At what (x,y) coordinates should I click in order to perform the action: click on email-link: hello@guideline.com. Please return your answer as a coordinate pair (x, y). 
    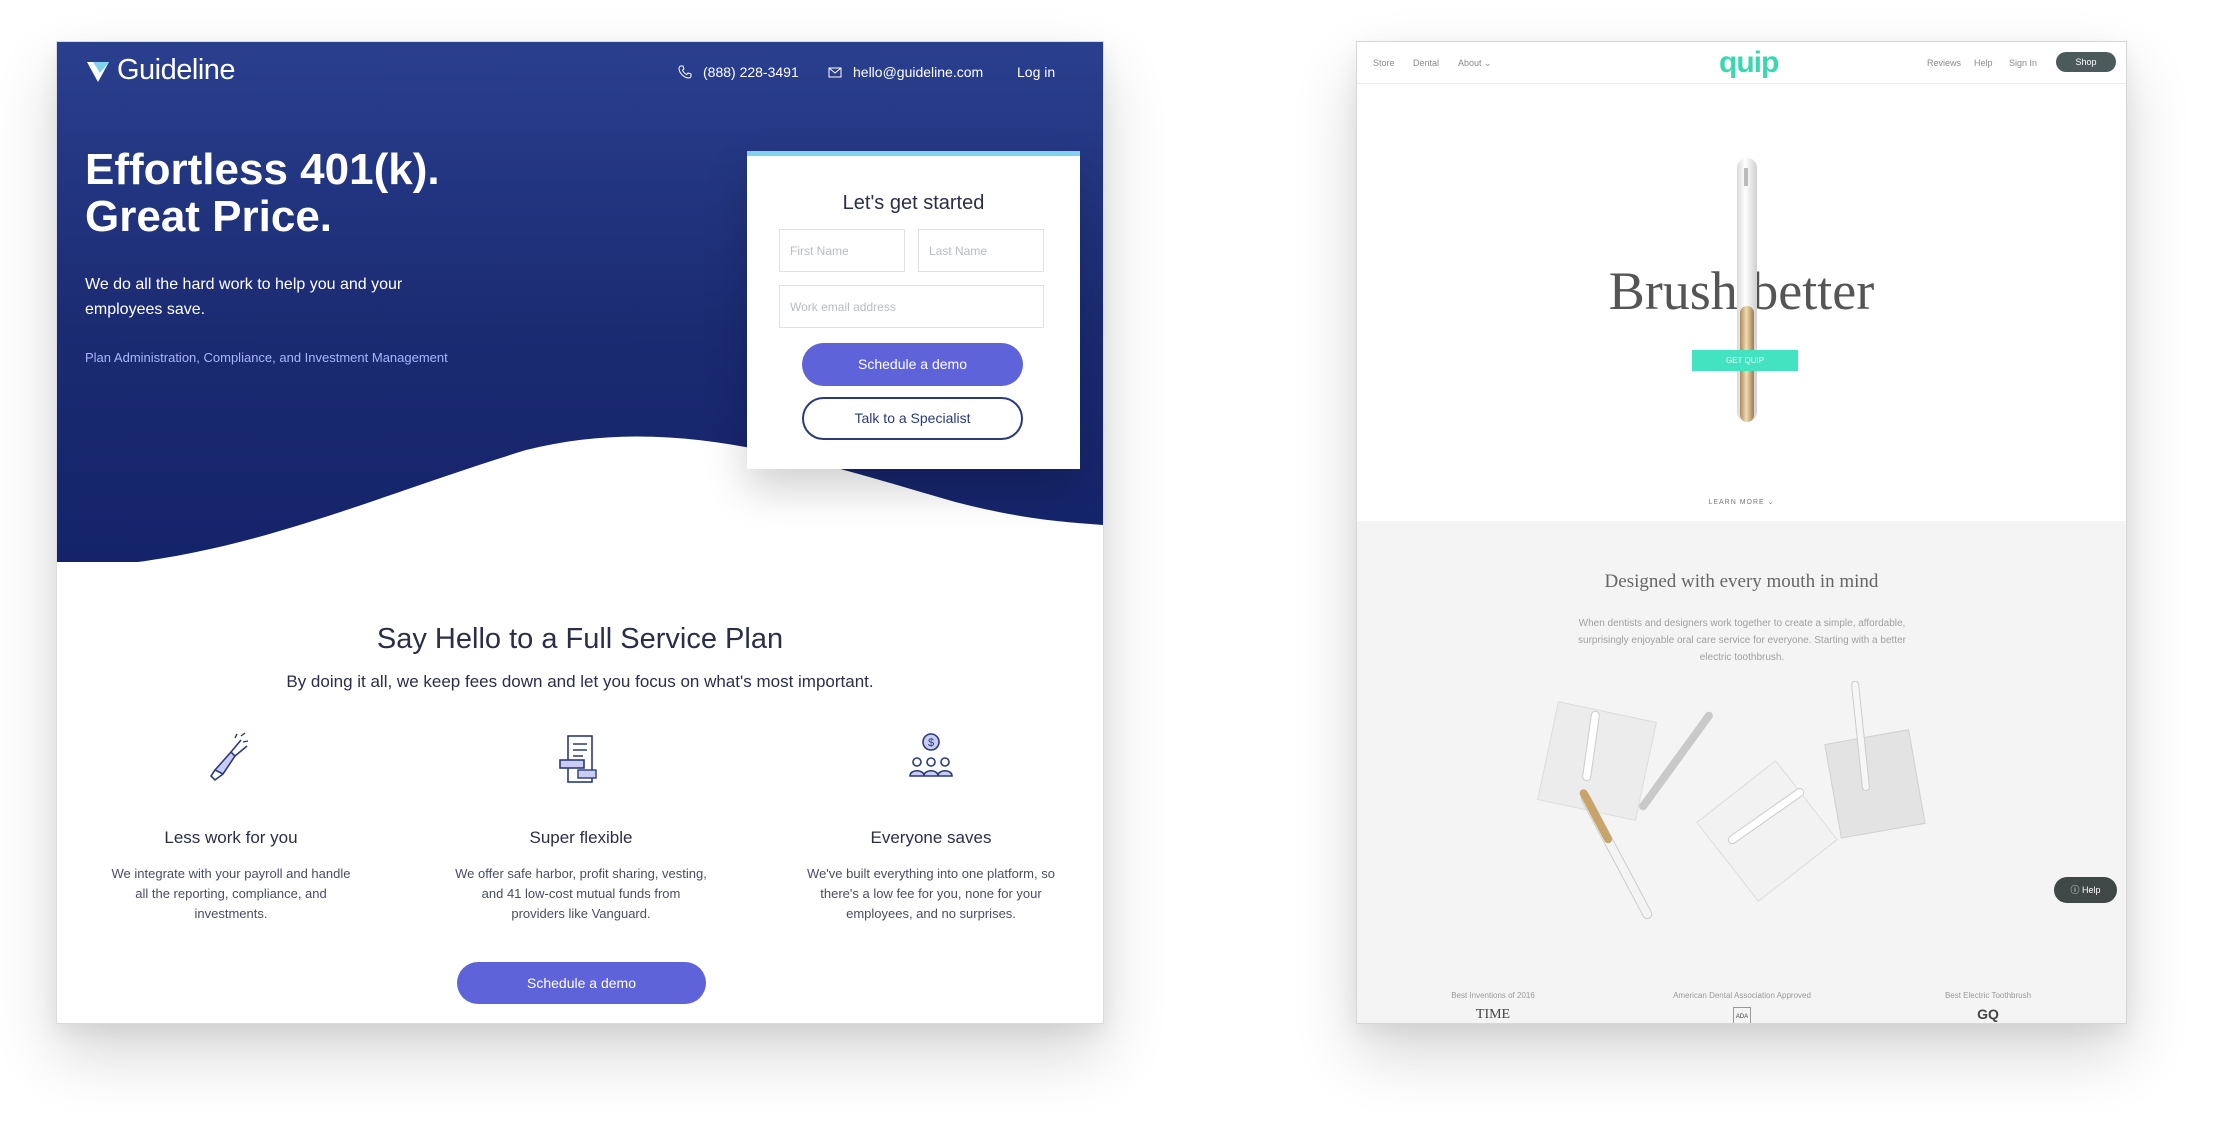
    Looking at the image, I should click on (905, 72).